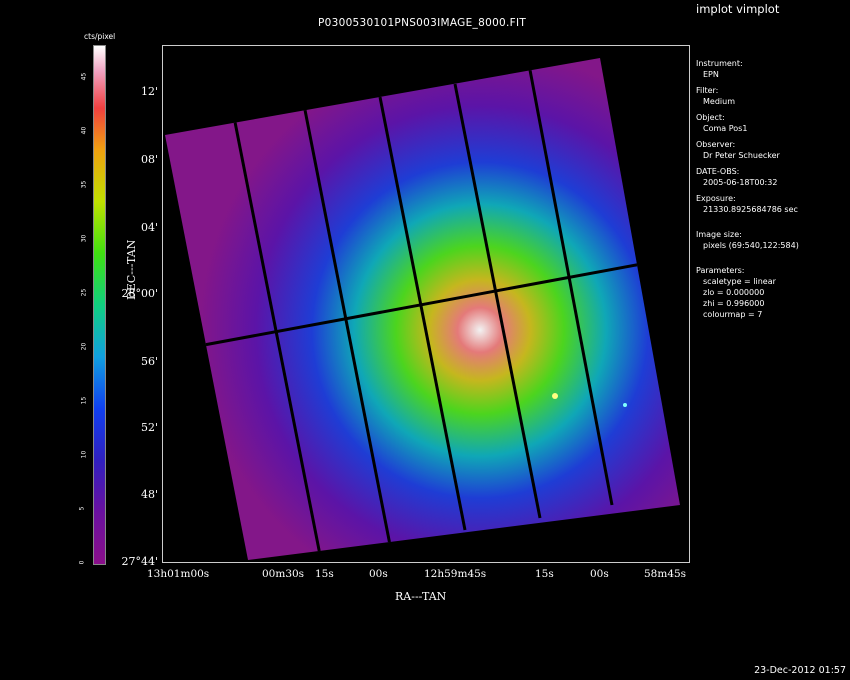 This screenshot has width=850, height=680. What do you see at coordinates (741, 155) in the screenshot?
I see `observer-value: Dr Peter Schuecker` at bounding box center [741, 155].